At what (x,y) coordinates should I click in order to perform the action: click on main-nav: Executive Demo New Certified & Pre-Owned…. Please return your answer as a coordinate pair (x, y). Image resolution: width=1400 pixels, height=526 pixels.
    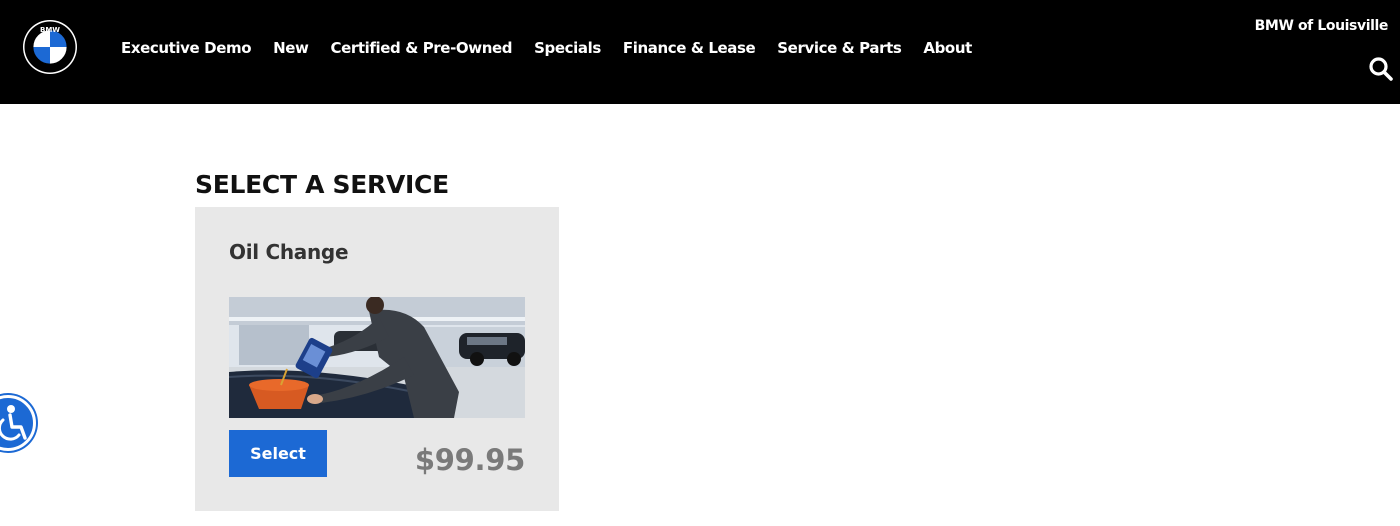
    Looking at the image, I should click on (557, 48).